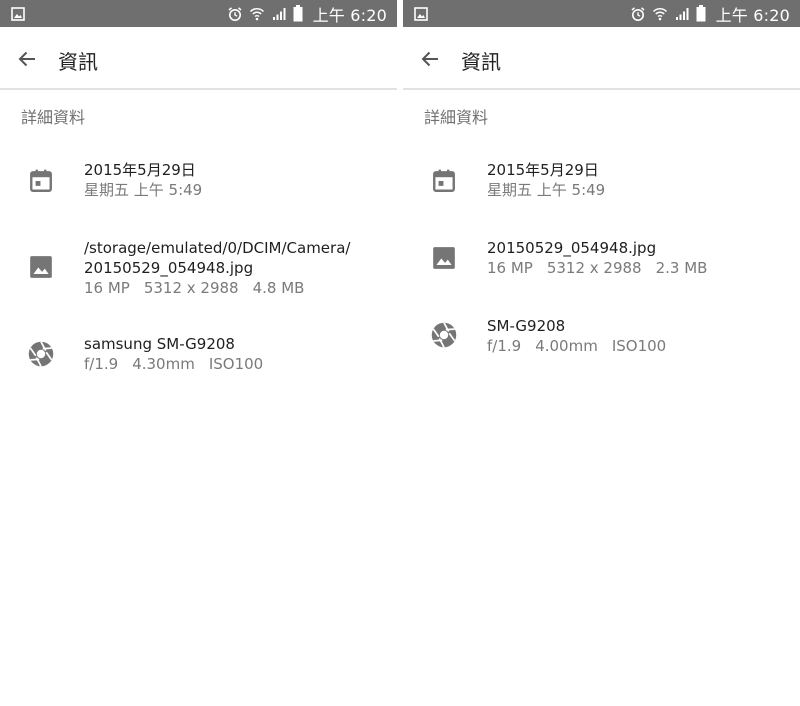 This screenshot has width=800, height=706. I want to click on file-path-line-2: 20150529_054948.jpg, so click(169, 268).